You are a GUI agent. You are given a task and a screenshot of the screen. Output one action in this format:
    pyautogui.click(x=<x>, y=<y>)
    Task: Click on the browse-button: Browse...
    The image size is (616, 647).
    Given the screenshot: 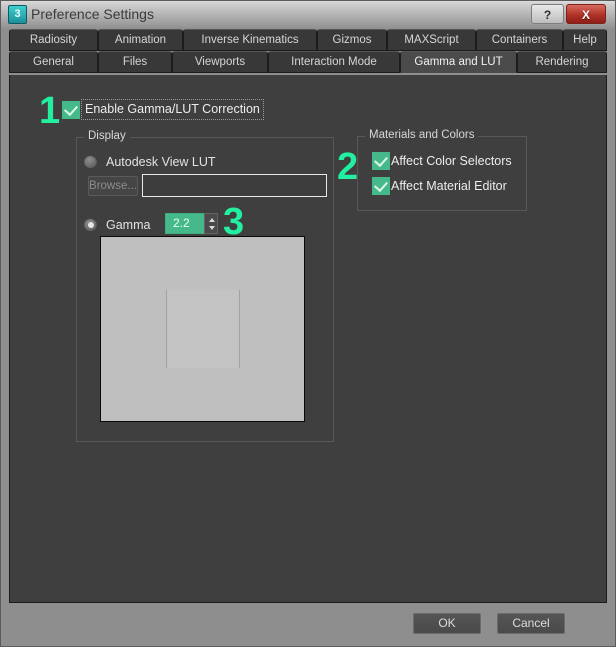 What is the action you would take?
    pyautogui.click(x=113, y=186)
    